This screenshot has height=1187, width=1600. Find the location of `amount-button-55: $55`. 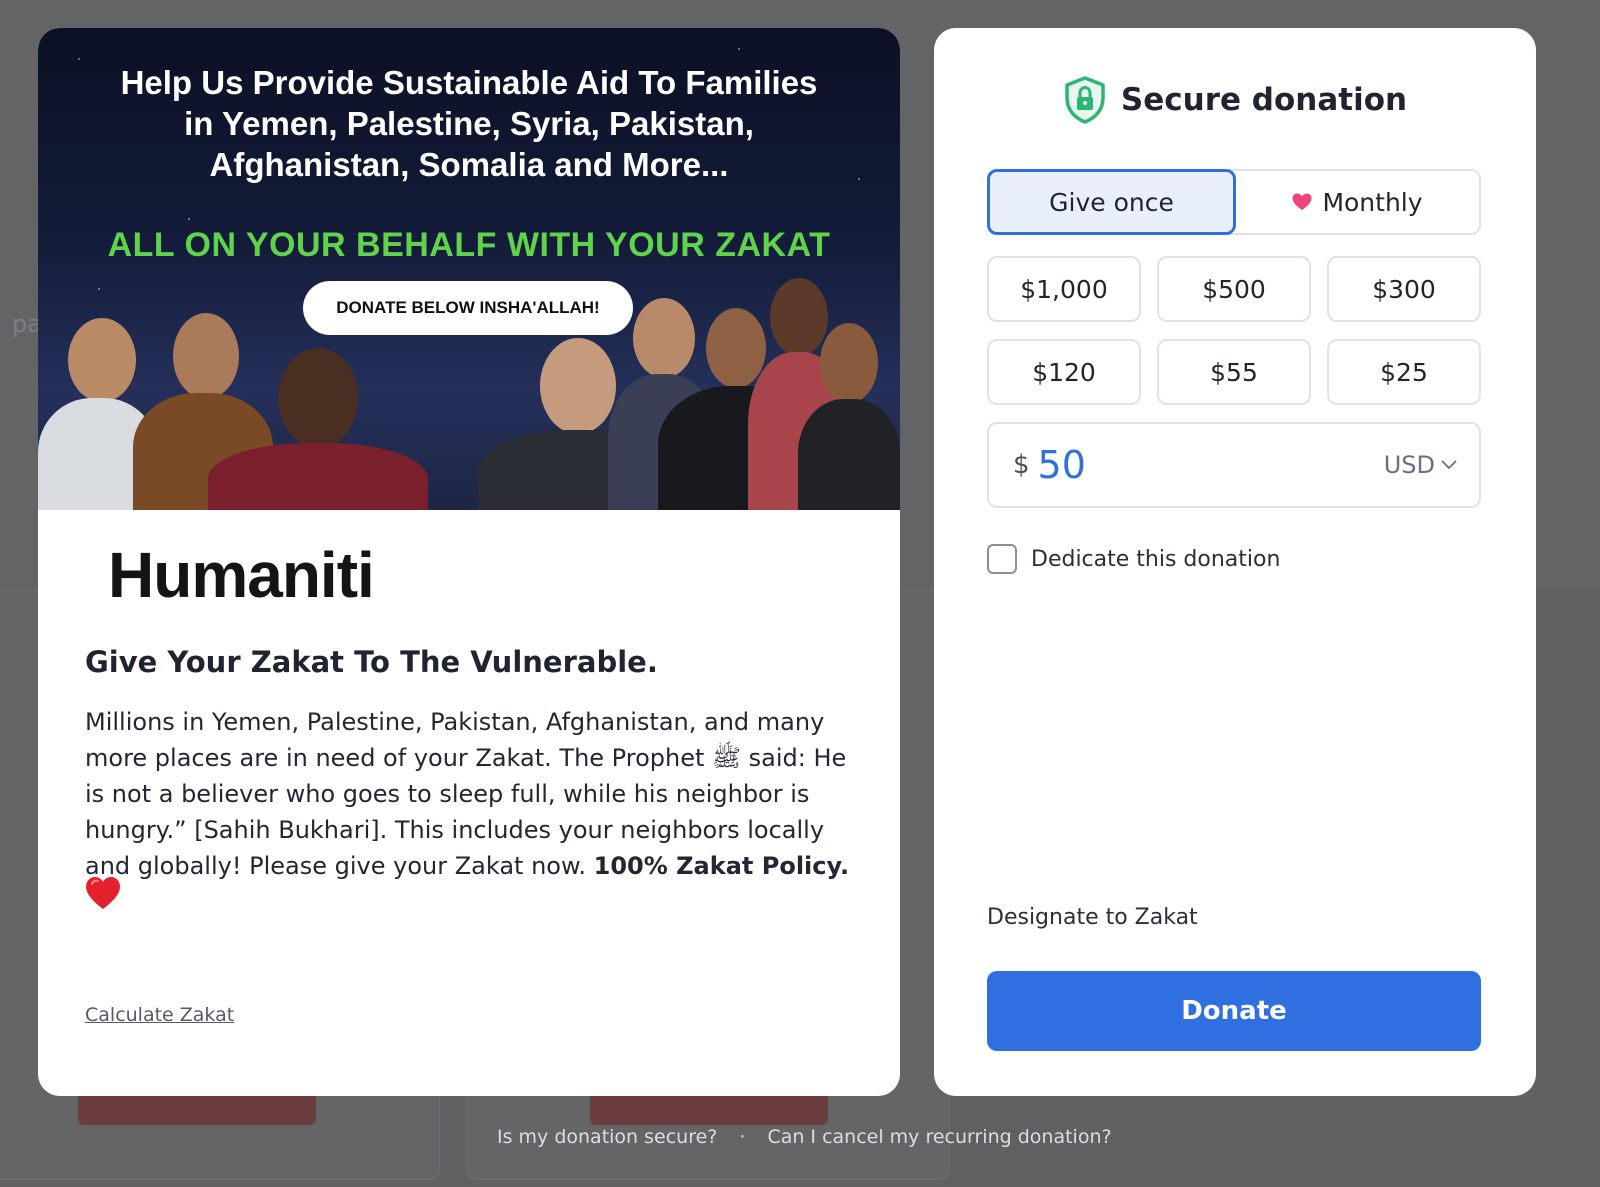

amount-button-55: $55 is located at coordinates (1234, 372).